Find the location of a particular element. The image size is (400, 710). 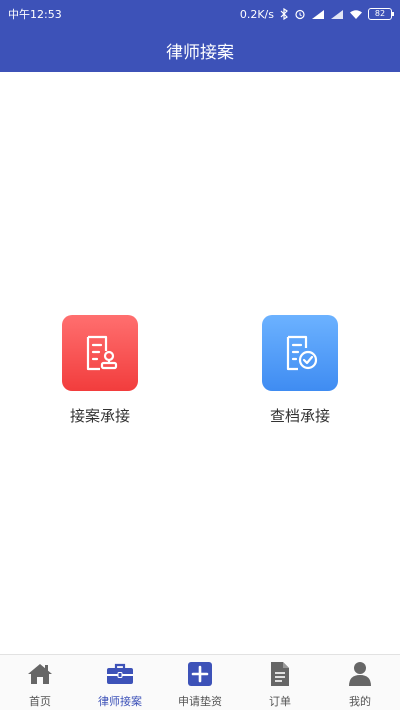

bottom-nav: 首页 律师接案 申请垫资 订单 我的 is located at coordinates (200, 682).